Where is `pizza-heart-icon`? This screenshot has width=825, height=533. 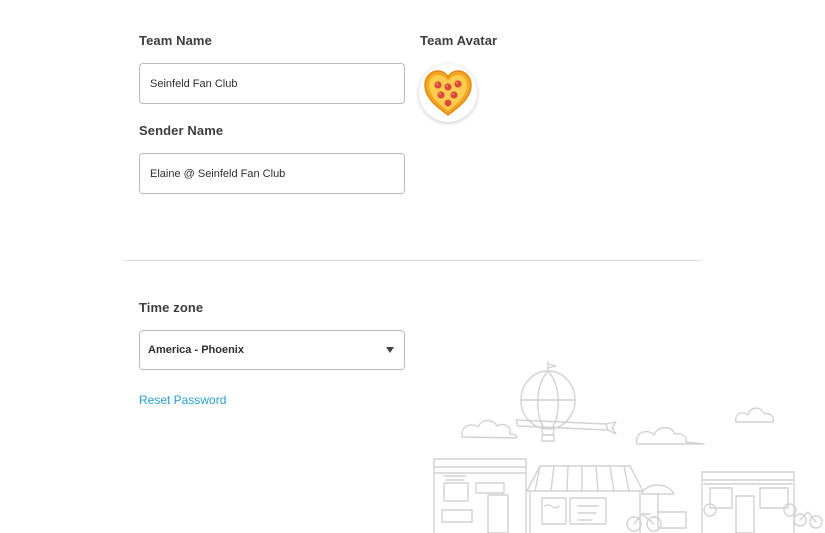
pizza-heart-icon is located at coordinates (448, 93).